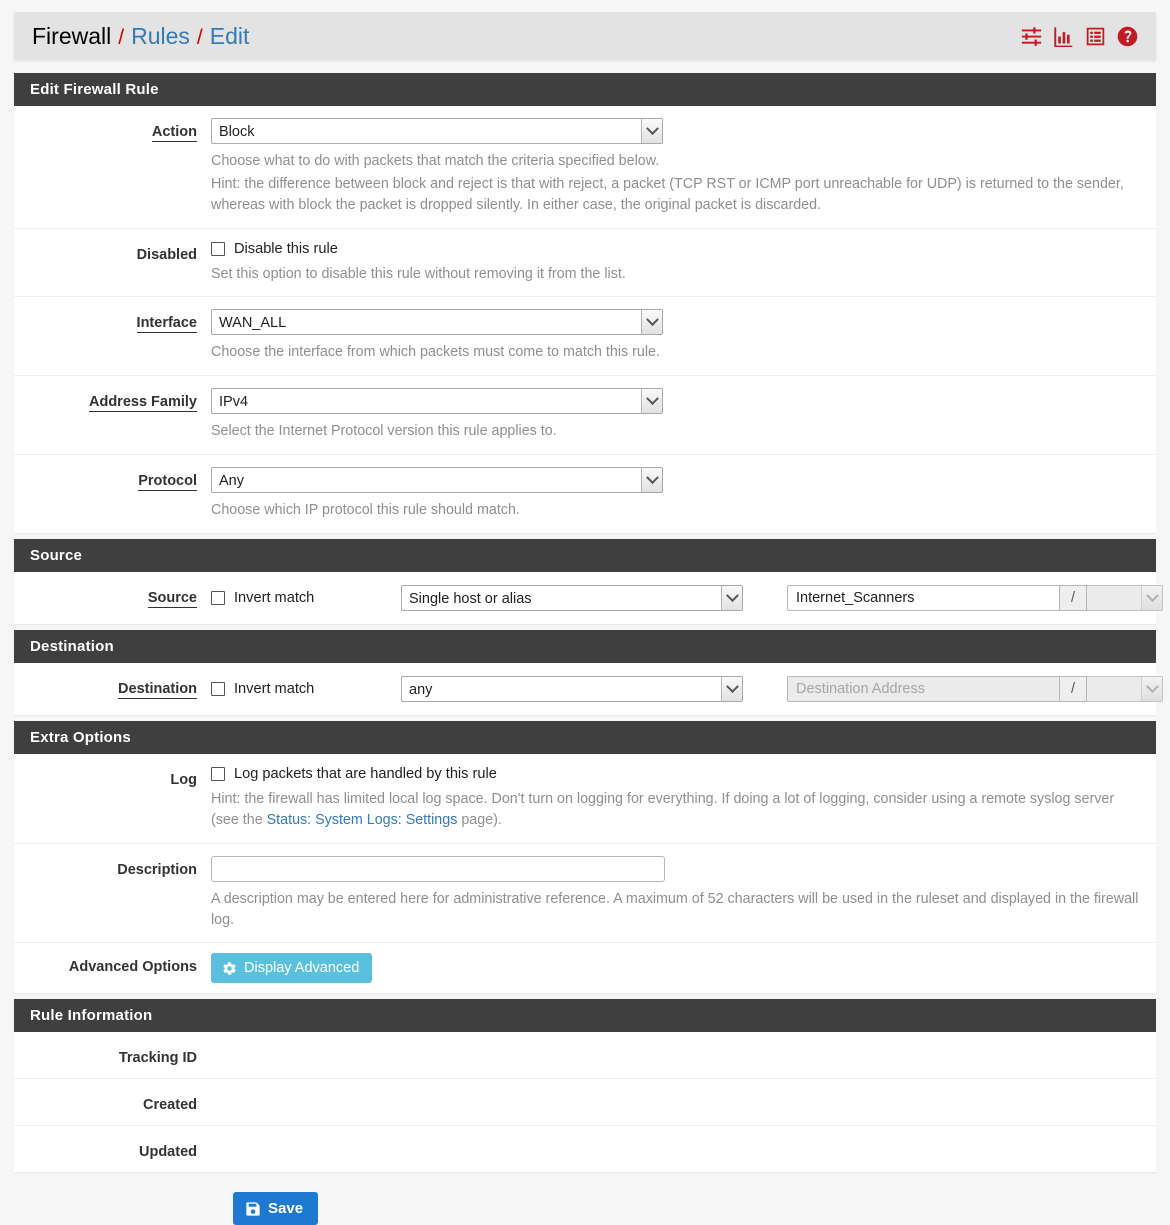 This screenshot has width=1170, height=1225. What do you see at coordinates (302, 968) in the screenshot?
I see `display-advanced-button-label: Display Advanced` at bounding box center [302, 968].